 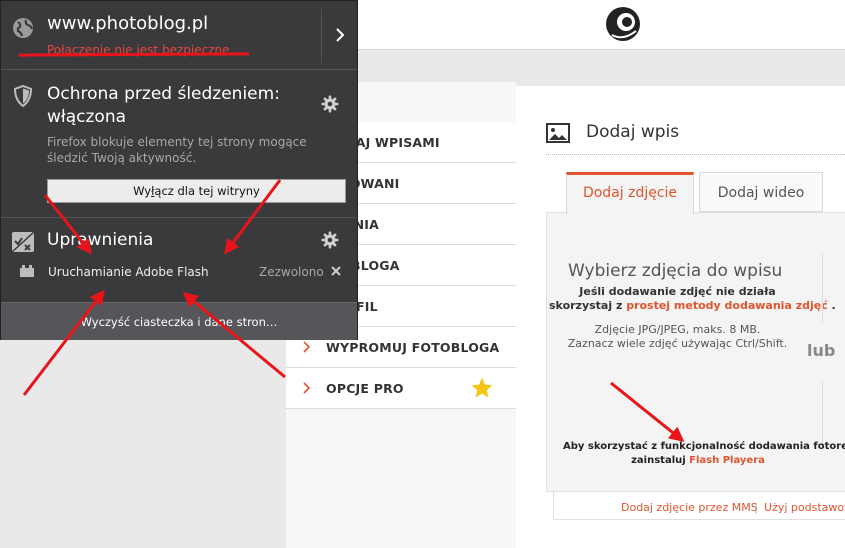 I want to click on shield-icon, so click(x=23, y=96).